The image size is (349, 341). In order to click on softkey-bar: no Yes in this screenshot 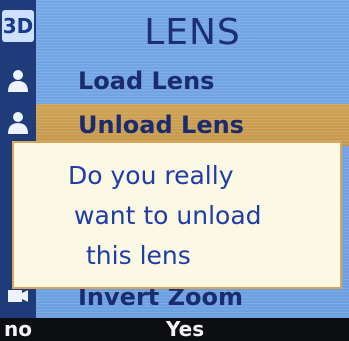, I will do `click(174, 329)`.